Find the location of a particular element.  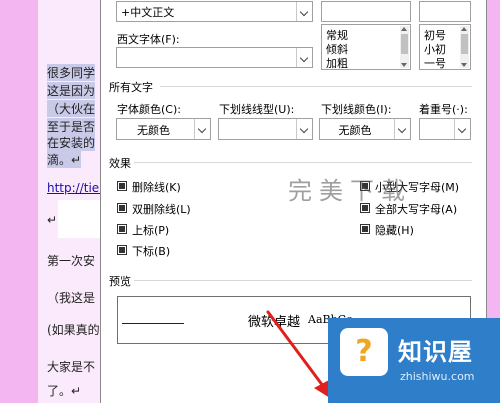

subscript-label: 下标(B) is located at coordinates (151, 251).